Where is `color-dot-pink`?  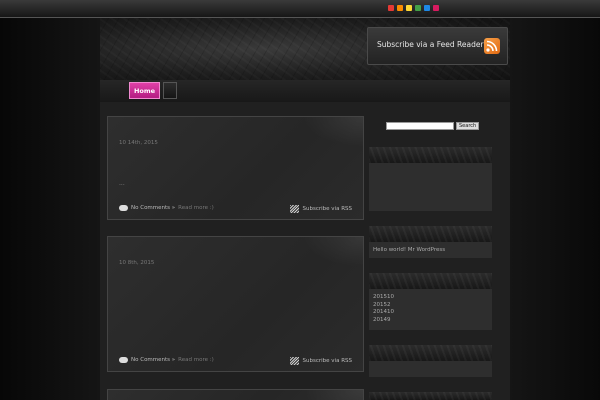
color-dot-pink is located at coordinates (436, 8).